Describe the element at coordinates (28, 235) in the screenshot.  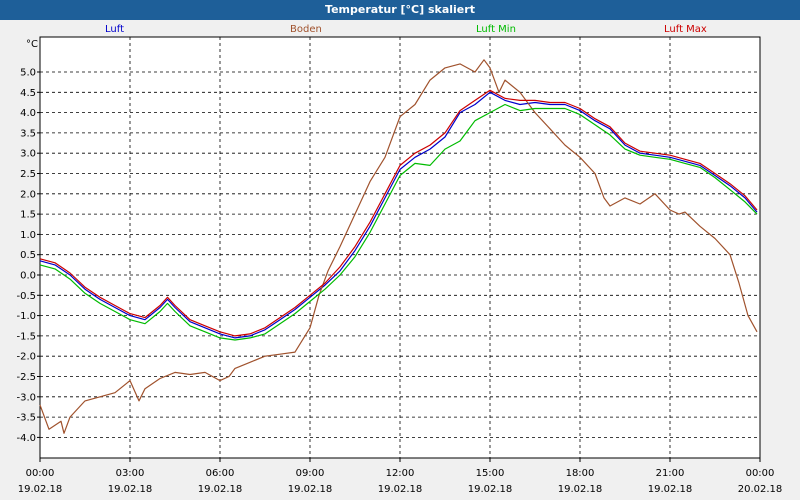
I see `y-tick-label: 1.0` at that location.